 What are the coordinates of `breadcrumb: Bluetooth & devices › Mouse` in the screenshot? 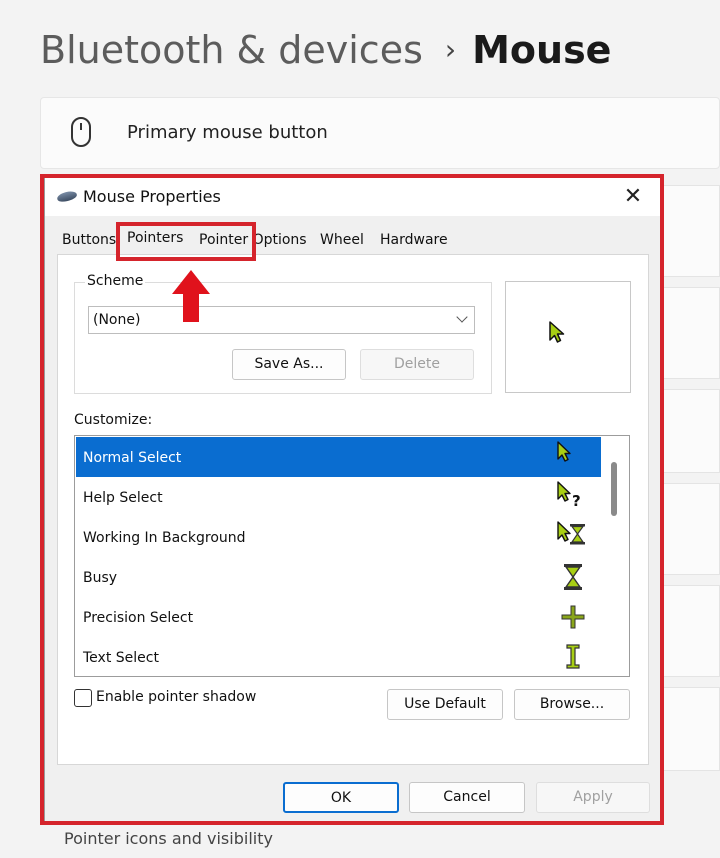 It's located at (325, 50).